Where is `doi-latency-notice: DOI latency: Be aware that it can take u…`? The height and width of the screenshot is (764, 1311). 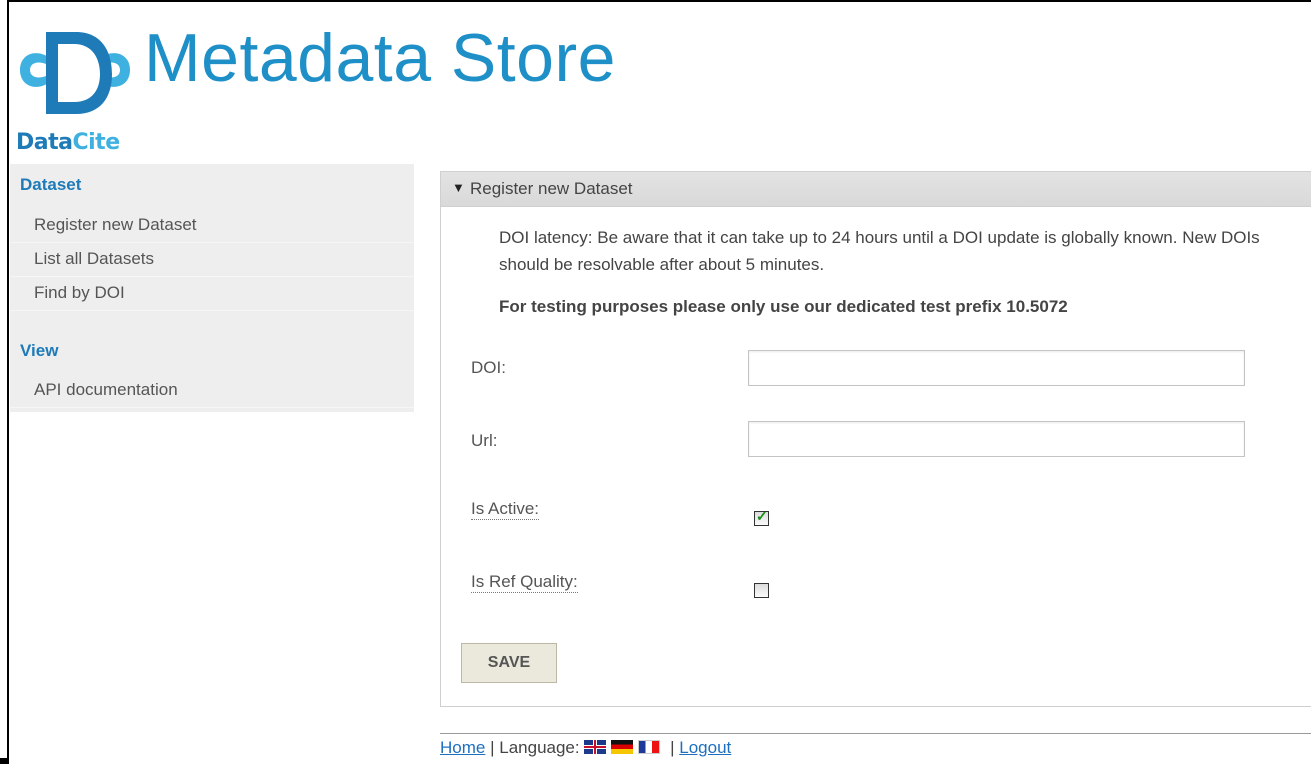 doi-latency-notice: DOI latency: Be aware that it can take u… is located at coordinates (879, 251).